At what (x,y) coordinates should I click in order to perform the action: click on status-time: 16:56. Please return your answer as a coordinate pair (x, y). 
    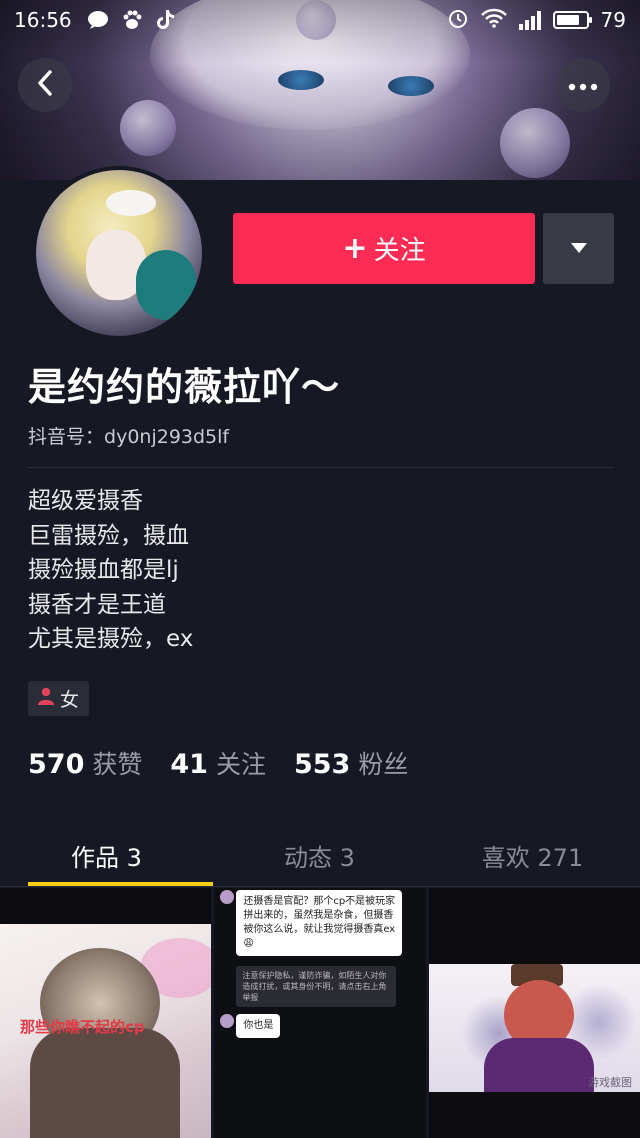
    Looking at the image, I should click on (43, 20).